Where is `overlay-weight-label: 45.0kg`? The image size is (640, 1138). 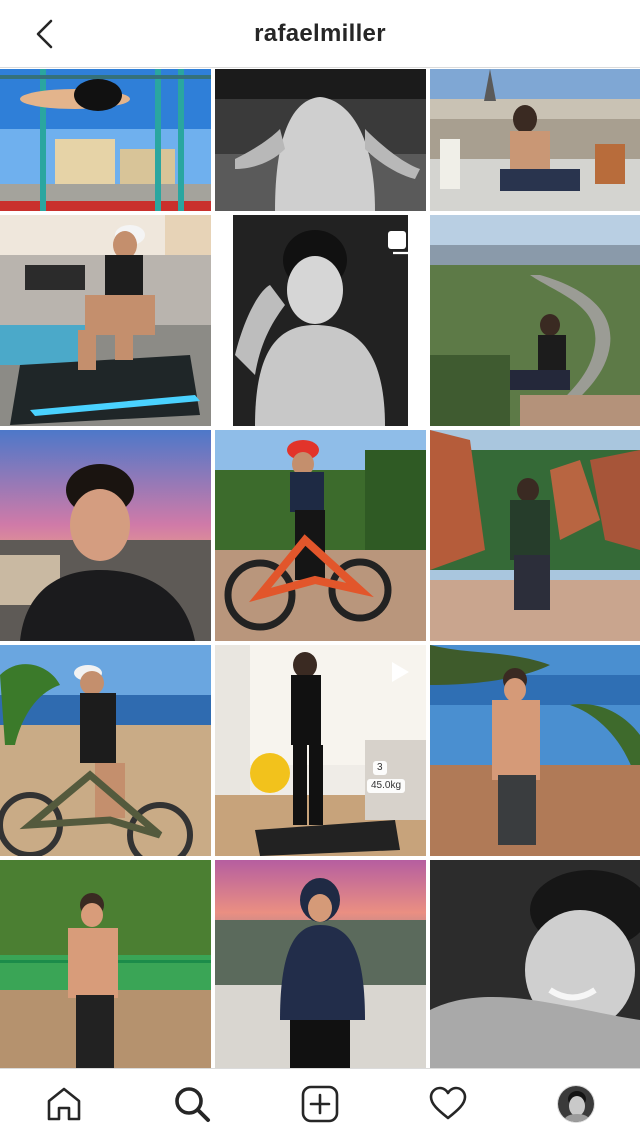
overlay-weight-label: 45.0kg is located at coordinates (386, 786).